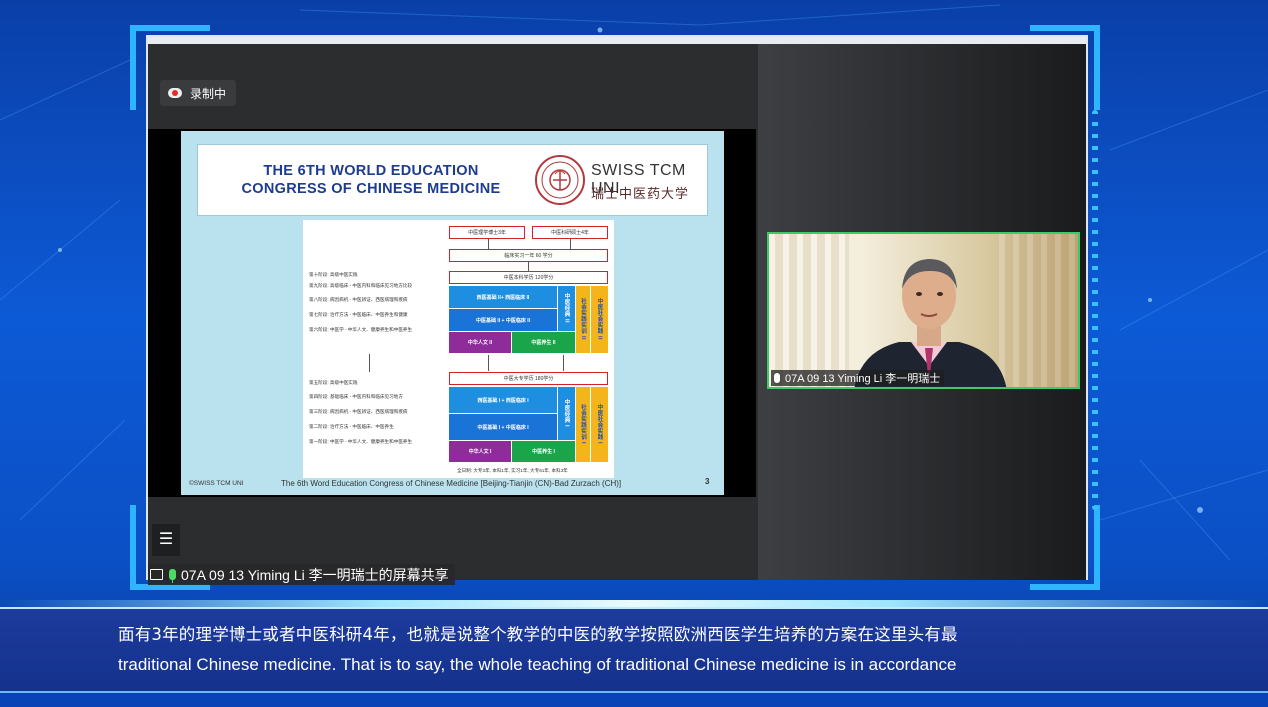 Image resolution: width=1268 pixels, height=707 pixels. What do you see at coordinates (503, 400) in the screenshot?
I see `western-medicine-block-1: 西医基础 I + 西医临床 I` at bounding box center [503, 400].